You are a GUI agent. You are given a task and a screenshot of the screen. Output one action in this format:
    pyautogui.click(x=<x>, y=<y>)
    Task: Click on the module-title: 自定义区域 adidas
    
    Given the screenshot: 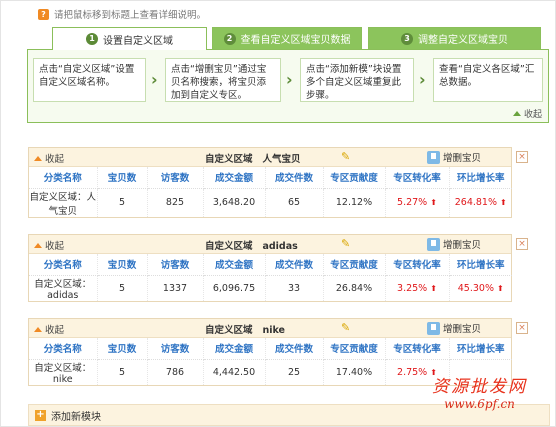 What is the action you would take?
    pyautogui.click(x=251, y=245)
    